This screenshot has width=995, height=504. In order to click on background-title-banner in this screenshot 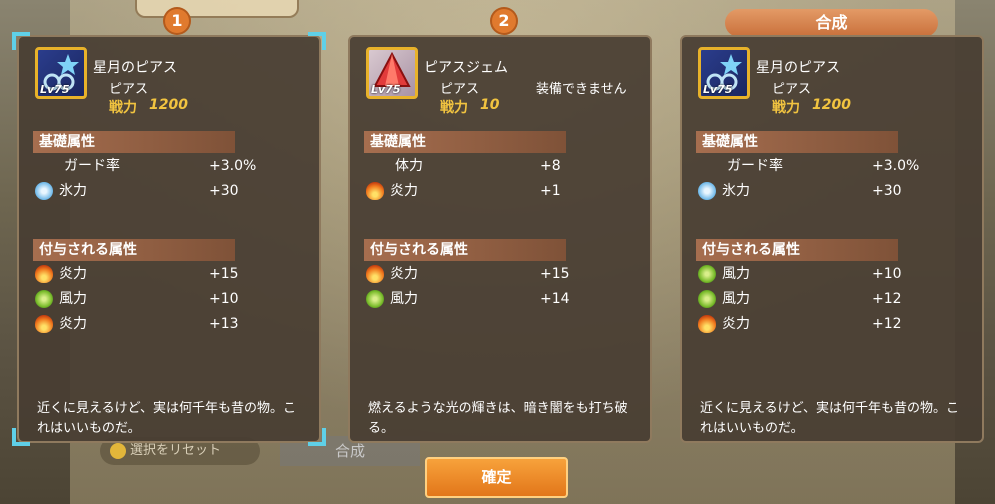, I will do `click(217, 9)`.